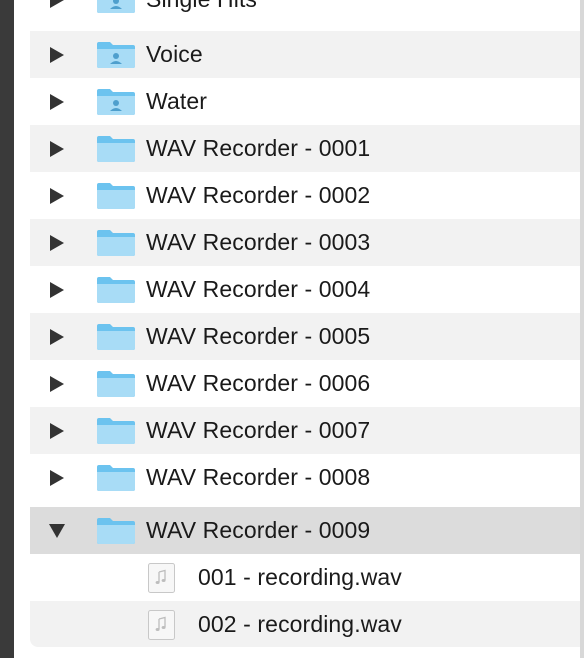 This screenshot has height=658, width=584. I want to click on disclosure-triangle-expanded-icon, so click(57, 530).